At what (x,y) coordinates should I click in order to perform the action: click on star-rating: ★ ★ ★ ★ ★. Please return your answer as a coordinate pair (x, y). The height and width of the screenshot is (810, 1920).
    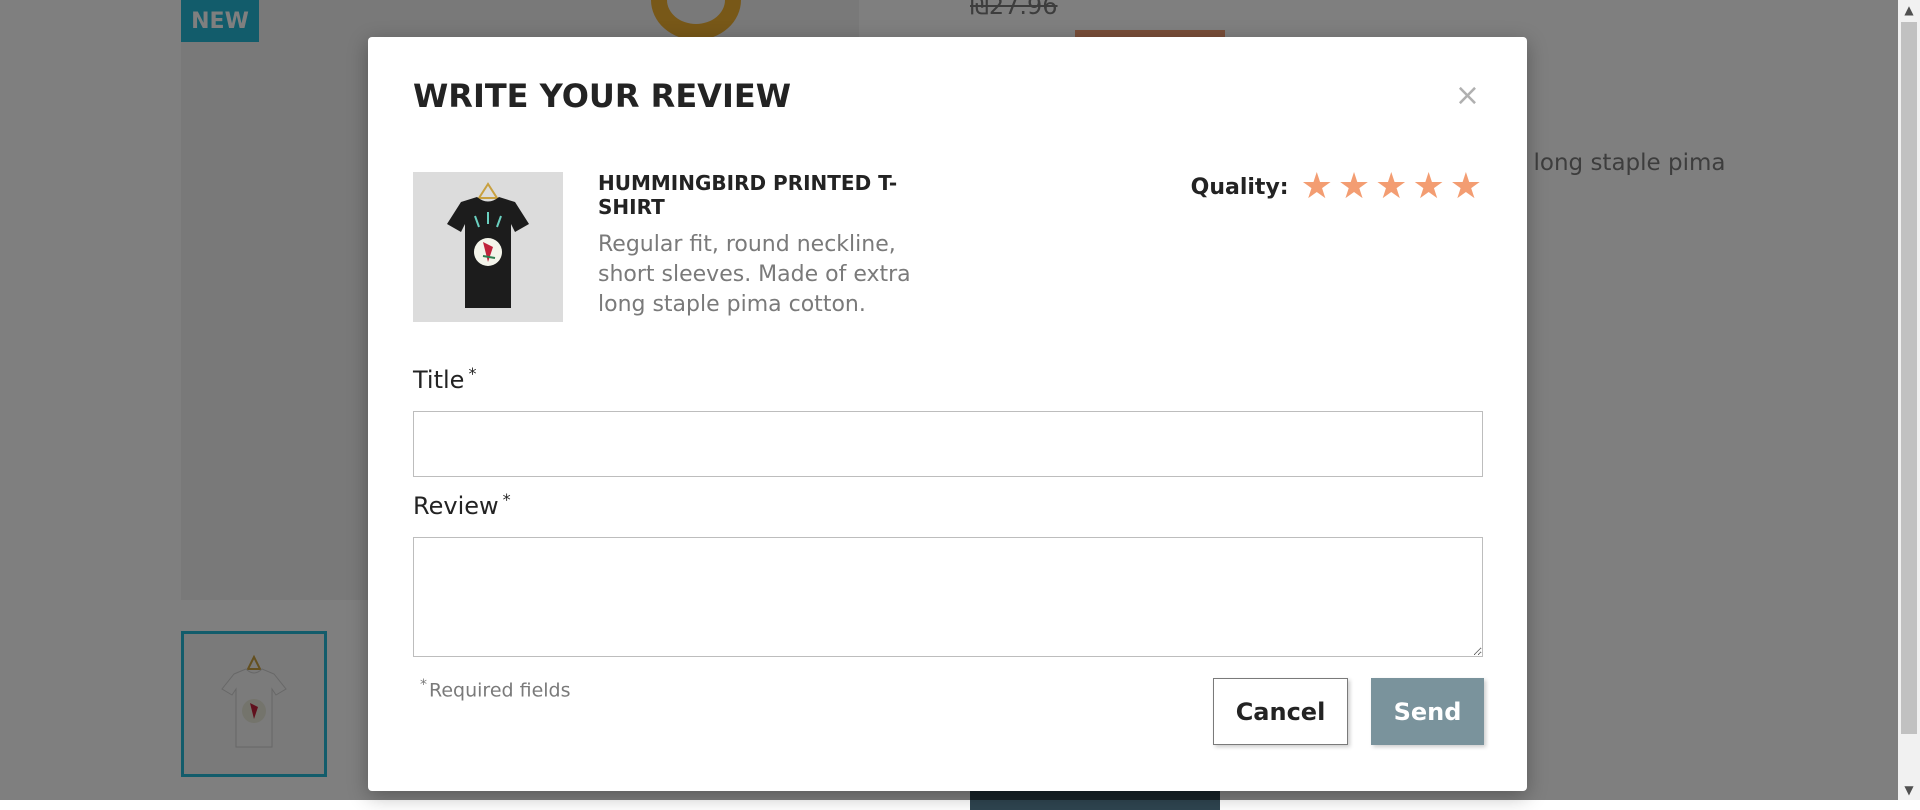
    Looking at the image, I should click on (1391, 187).